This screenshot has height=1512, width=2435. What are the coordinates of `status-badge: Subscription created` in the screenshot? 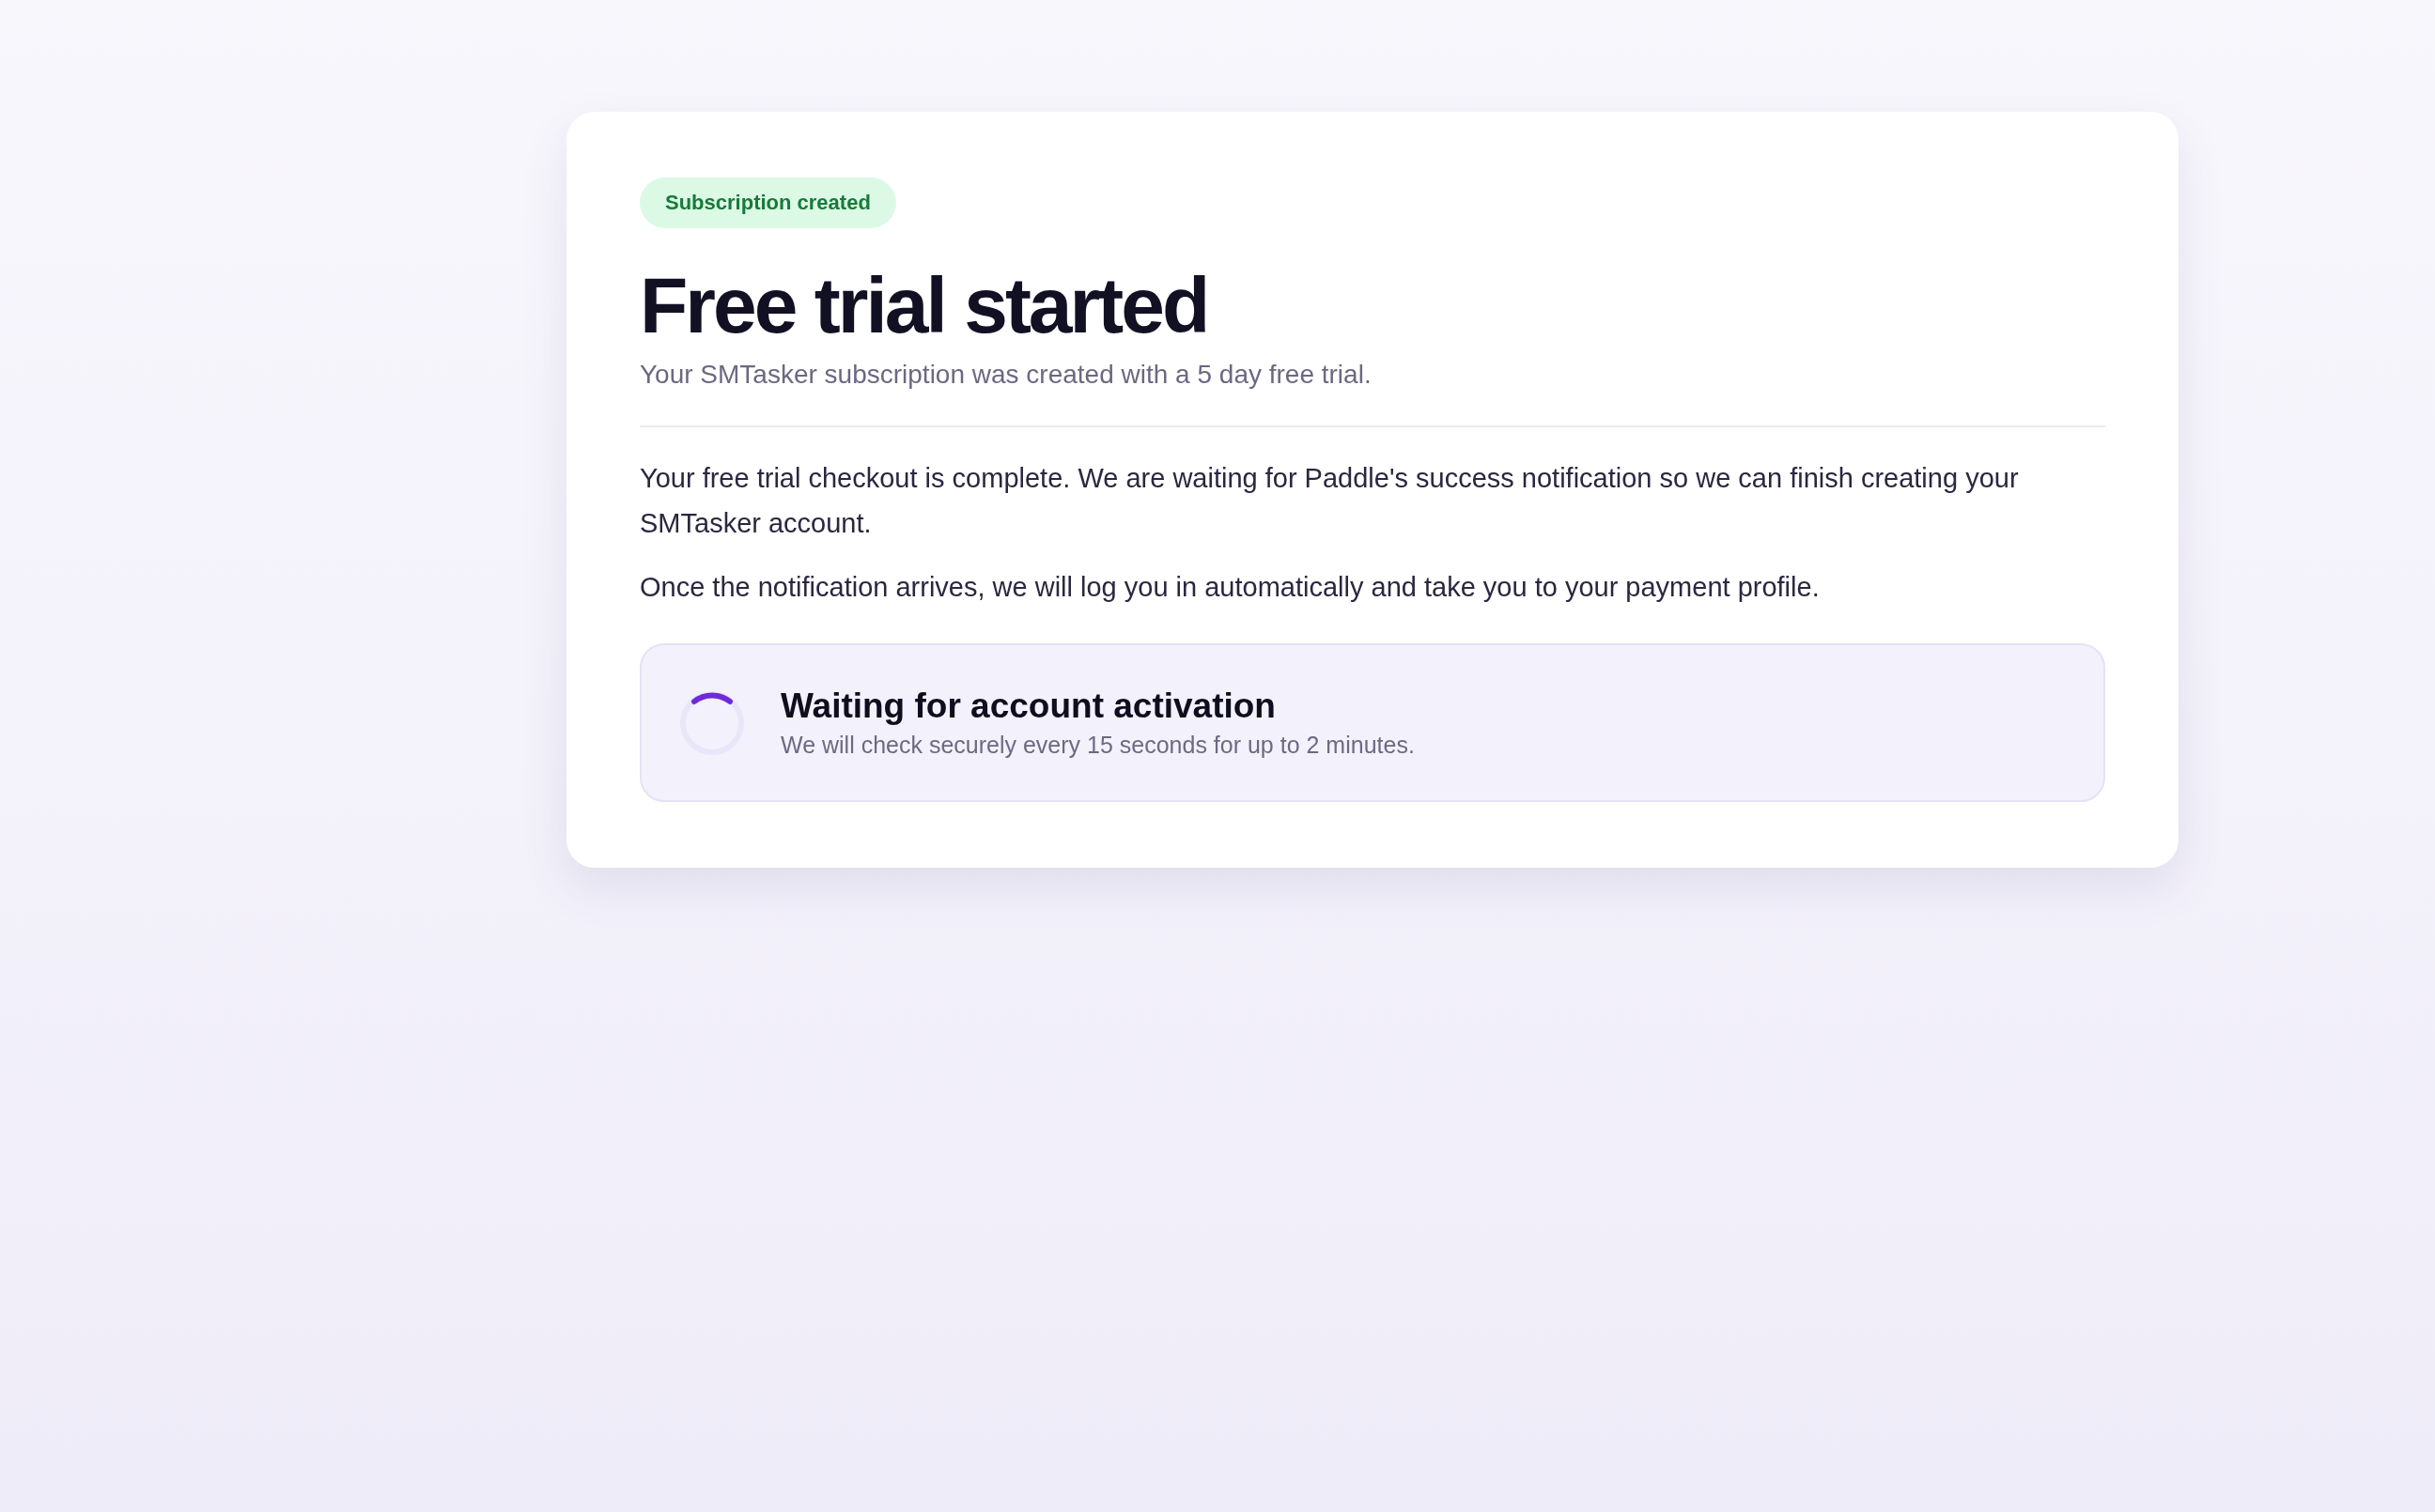 It's located at (768, 202).